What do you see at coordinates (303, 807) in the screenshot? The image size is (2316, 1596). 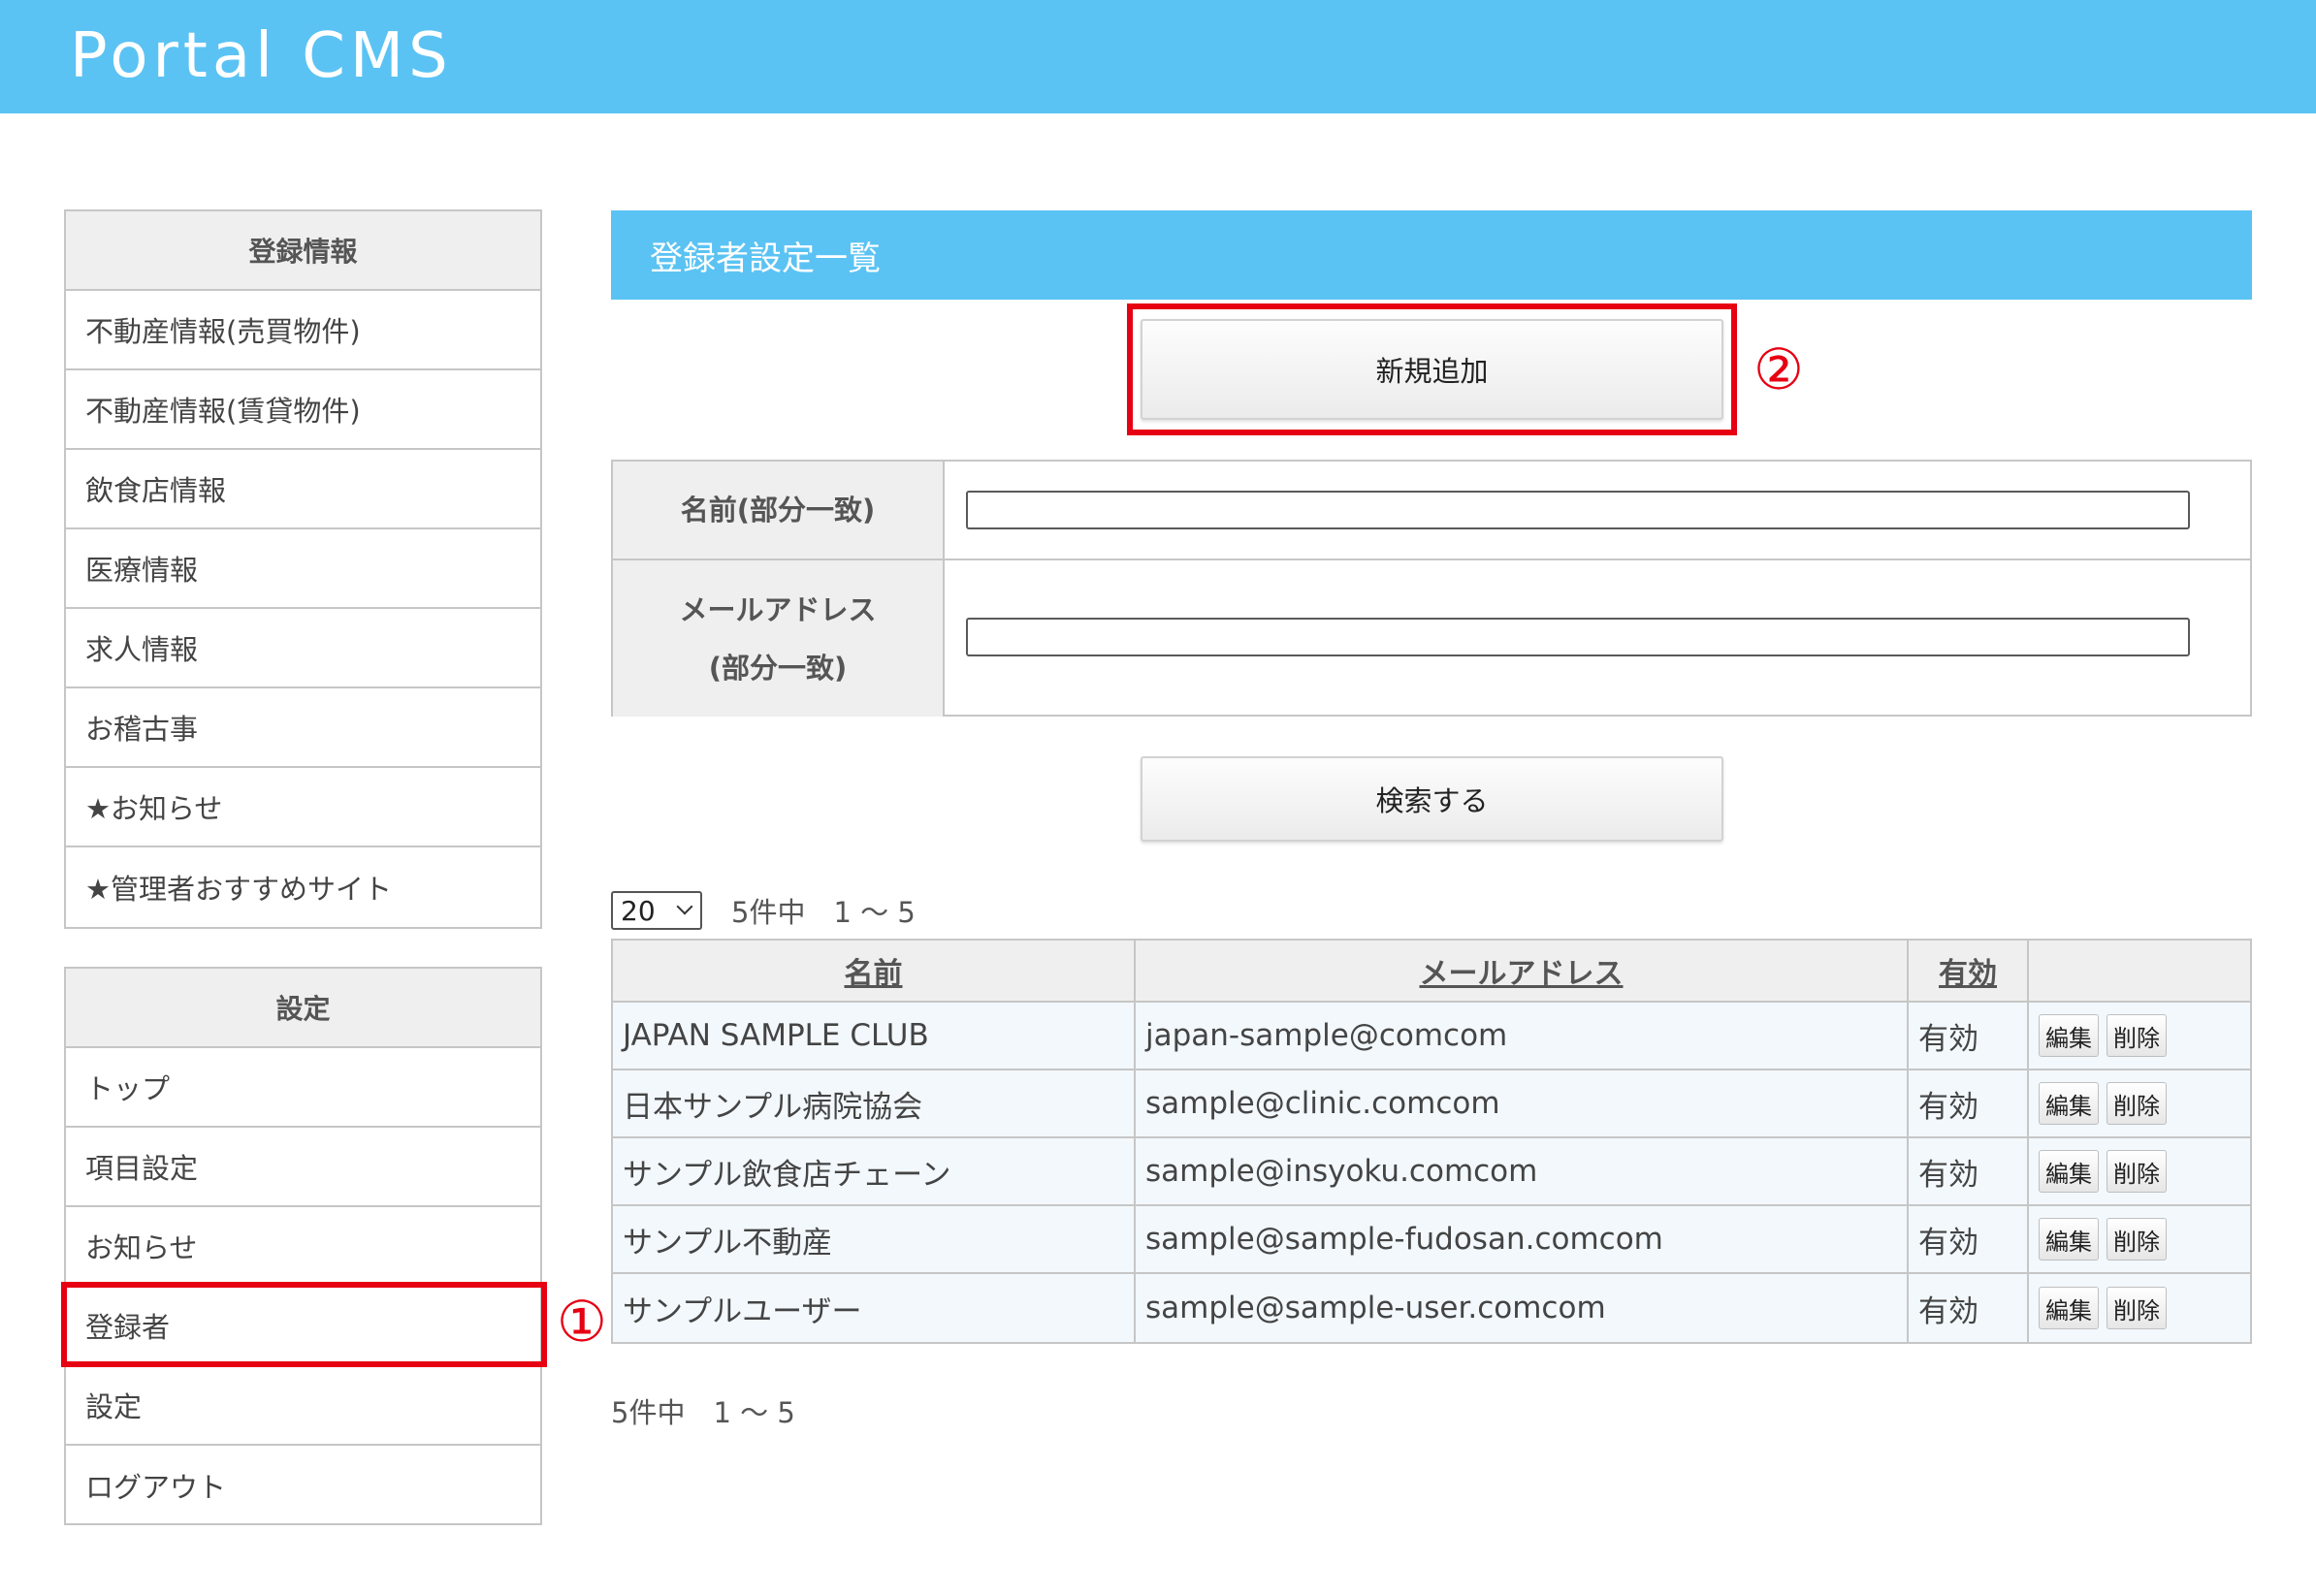 I see `sidebar-item-notices-star: ★お知らせ` at bounding box center [303, 807].